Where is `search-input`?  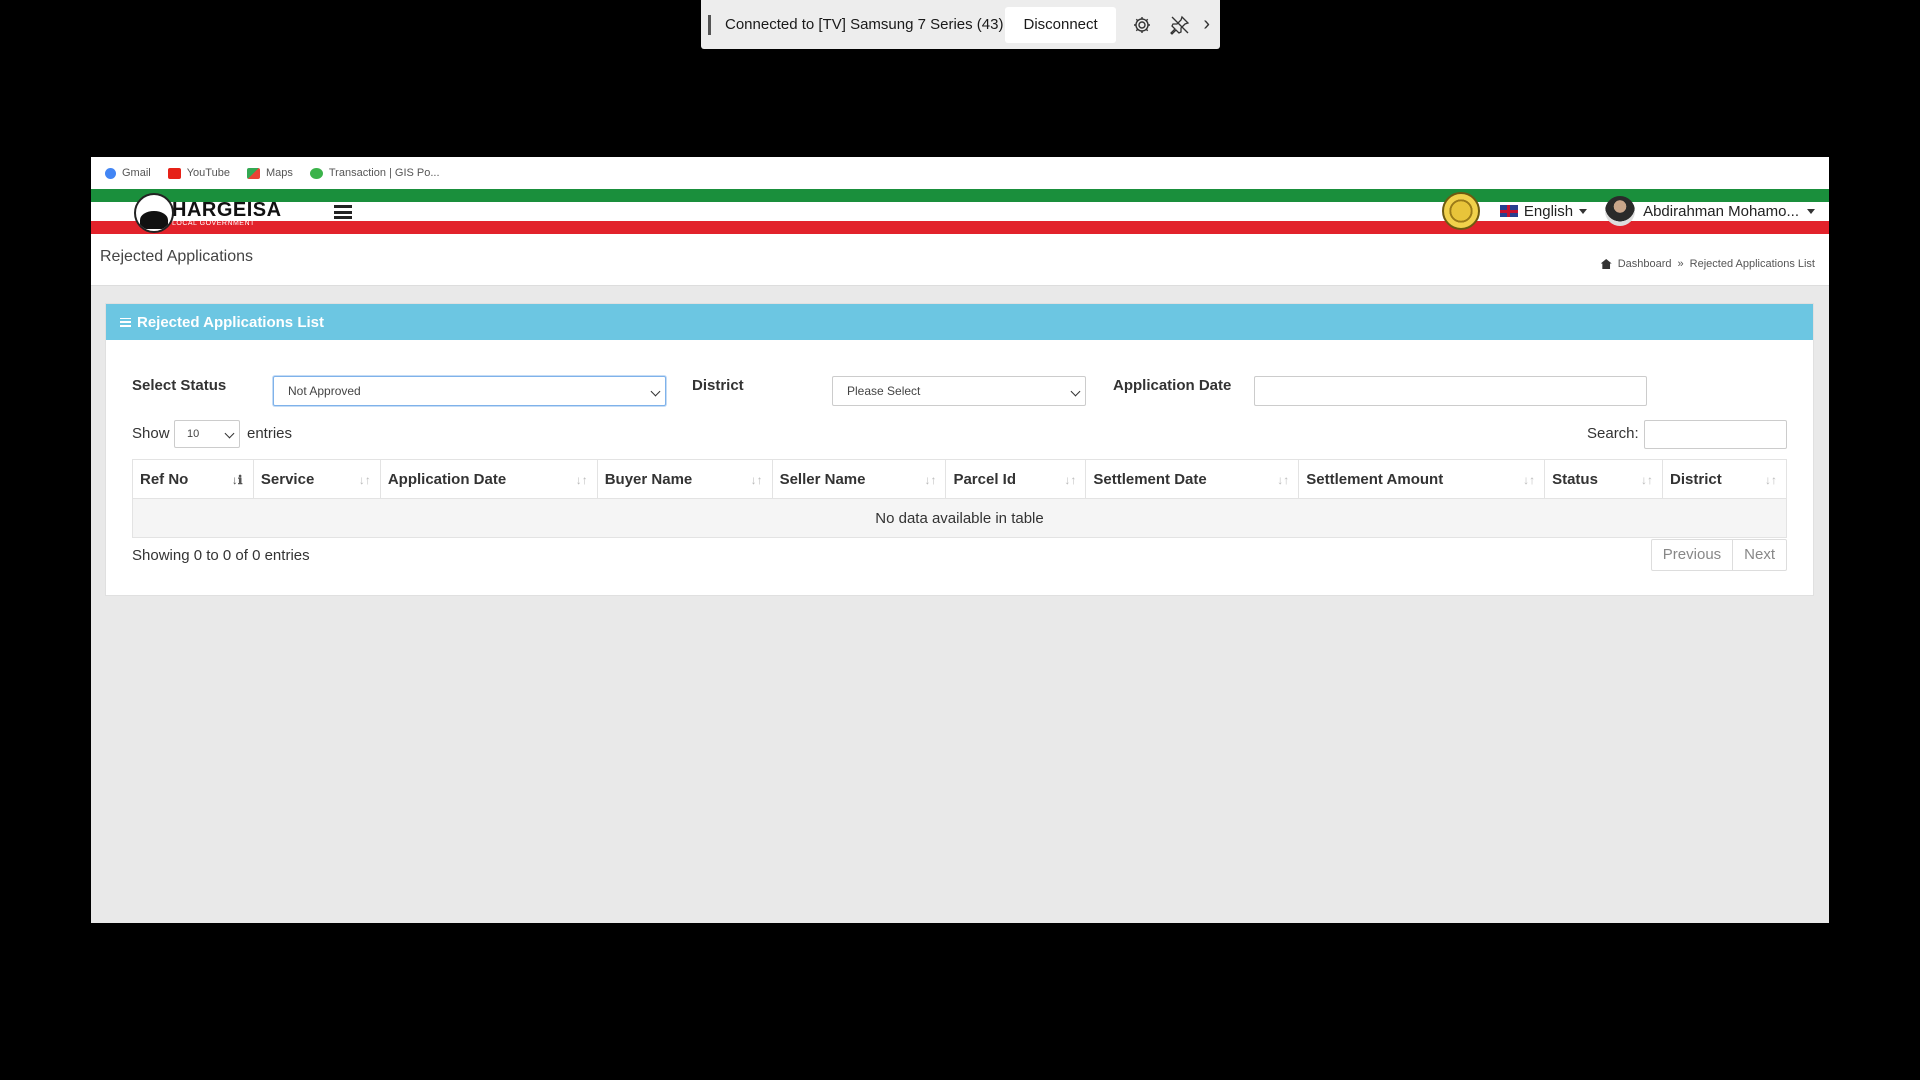
search-input is located at coordinates (1715, 434).